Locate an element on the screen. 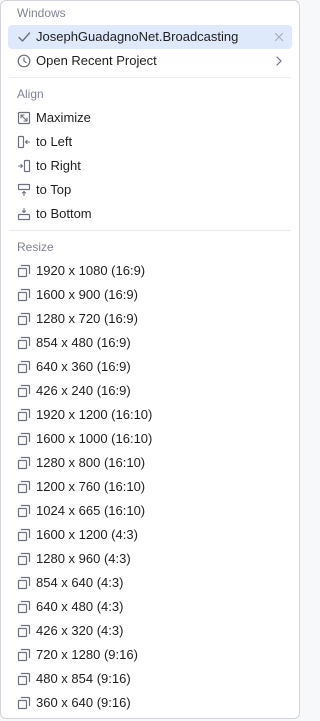  resize-item-label: 1600 x 1000 (16:10) is located at coordinates (94, 438).